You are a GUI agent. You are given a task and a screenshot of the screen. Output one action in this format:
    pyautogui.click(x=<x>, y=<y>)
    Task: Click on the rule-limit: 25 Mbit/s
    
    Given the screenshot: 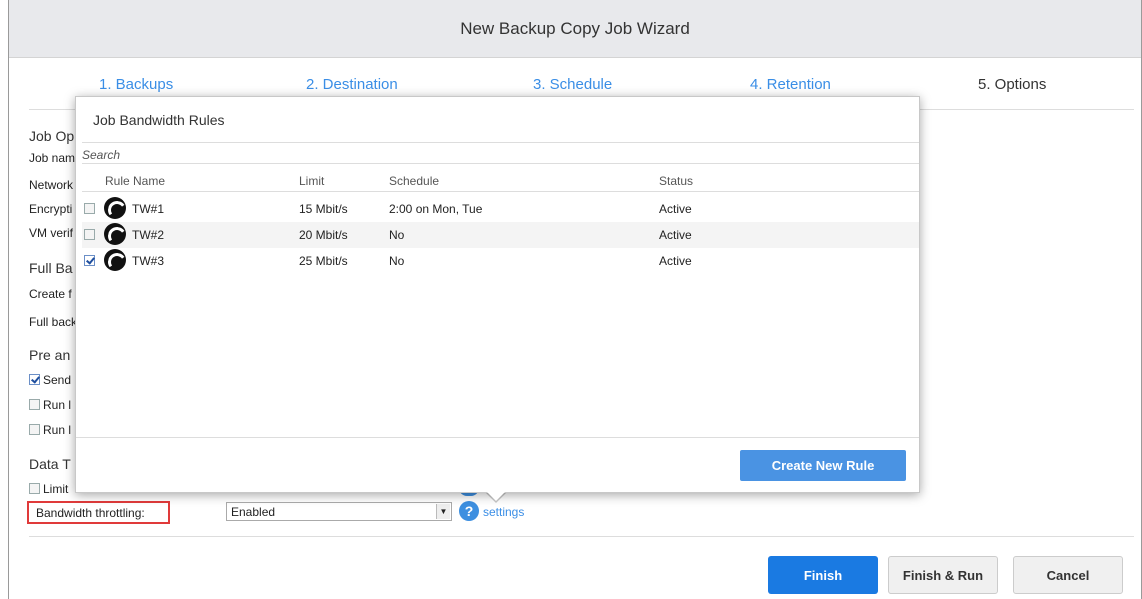 What is the action you would take?
    pyautogui.click(x=323, y=261)
    